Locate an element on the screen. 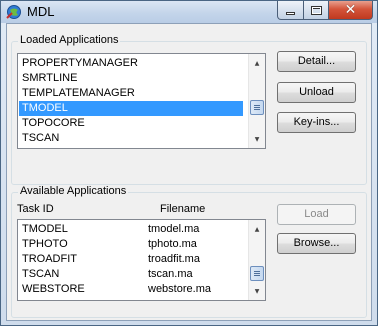 The width and height of the screenshot is (378, 326). task-id-cell: TSCAN is located at coordinates (40, 274).